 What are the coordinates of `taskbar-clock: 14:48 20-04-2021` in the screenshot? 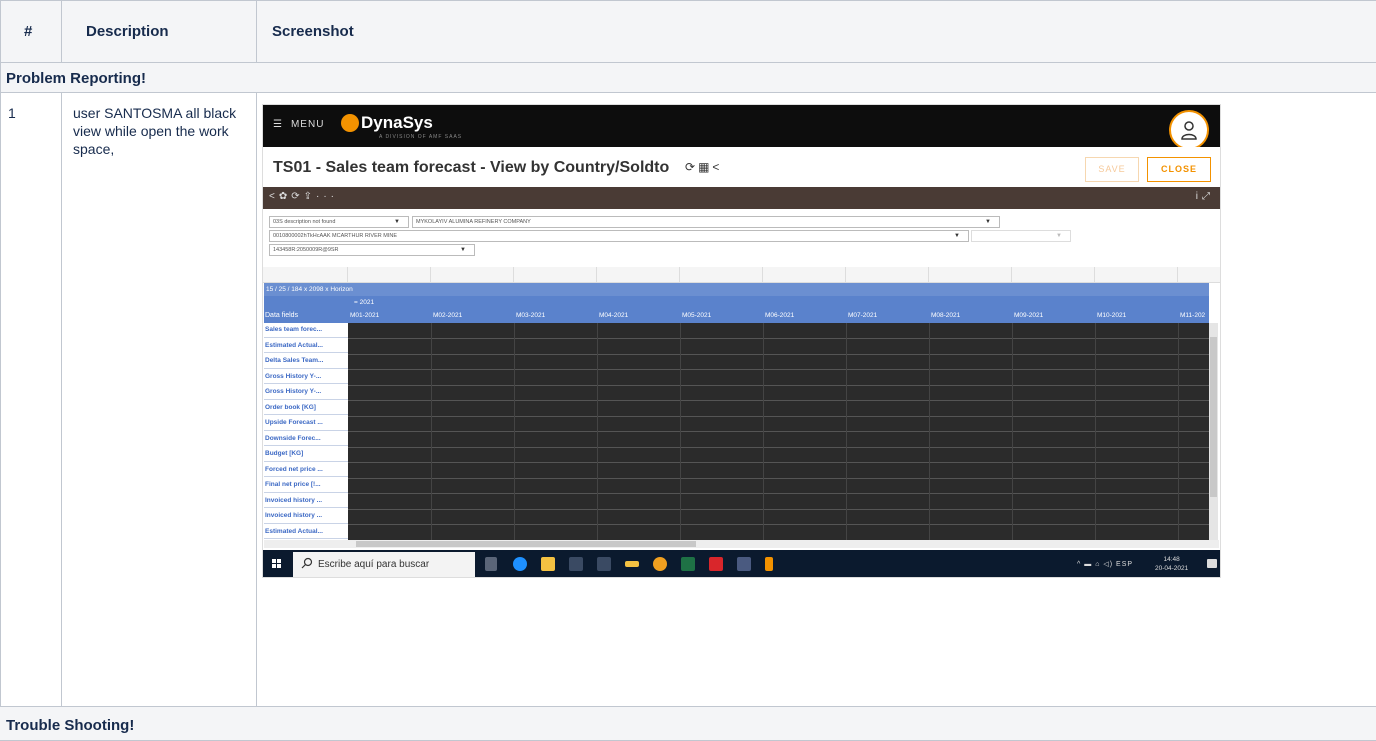 It's located at (1171, 564).